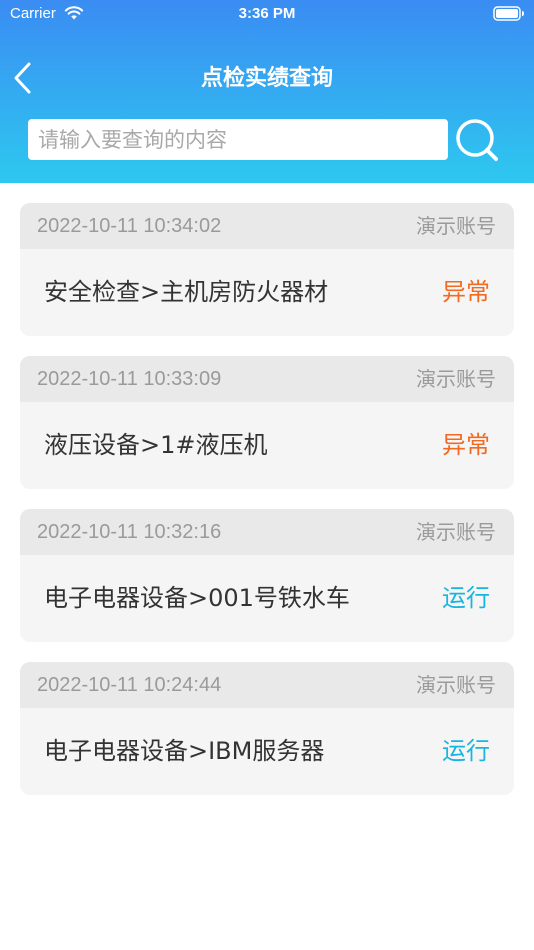 The width and height of the screenshot is (534, 950). I want to click on record-card: 2022-10-11 10:34:02 演示账号 安全检查>主机房防火器材 异常, so click(267, 269).